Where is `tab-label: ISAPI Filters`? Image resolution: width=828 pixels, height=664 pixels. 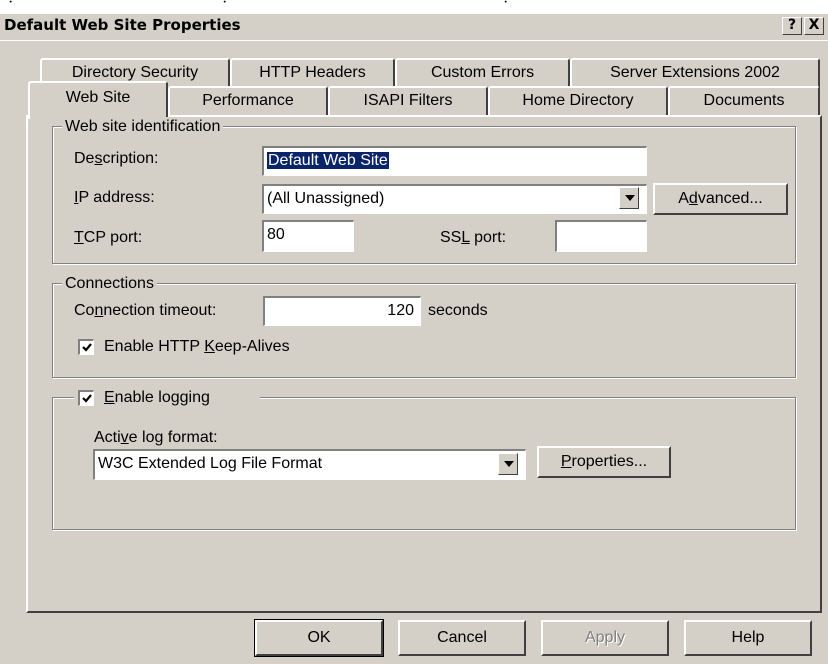
tab-label: ISAPI Filters is located at coordinates (408, 100).